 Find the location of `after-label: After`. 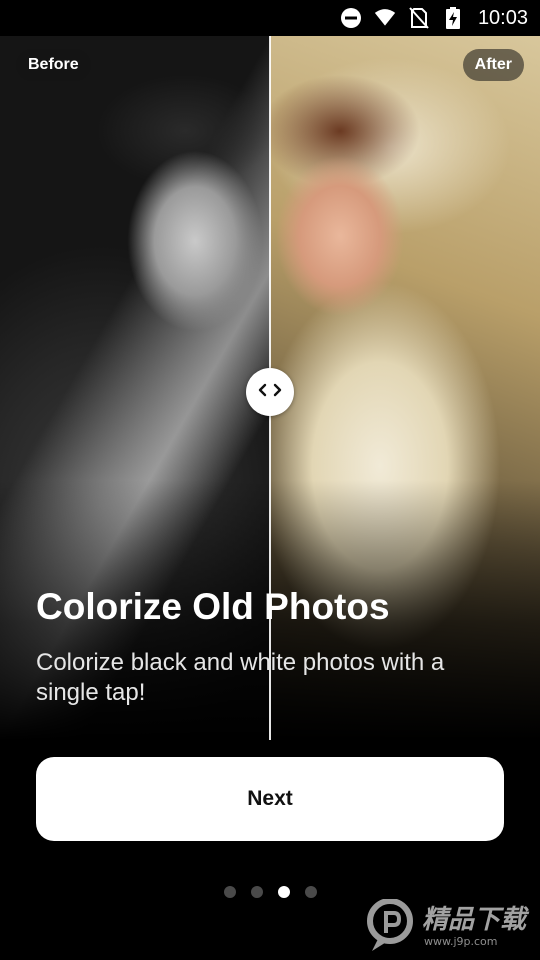

after-label: After is located at coordinates (493, 65).